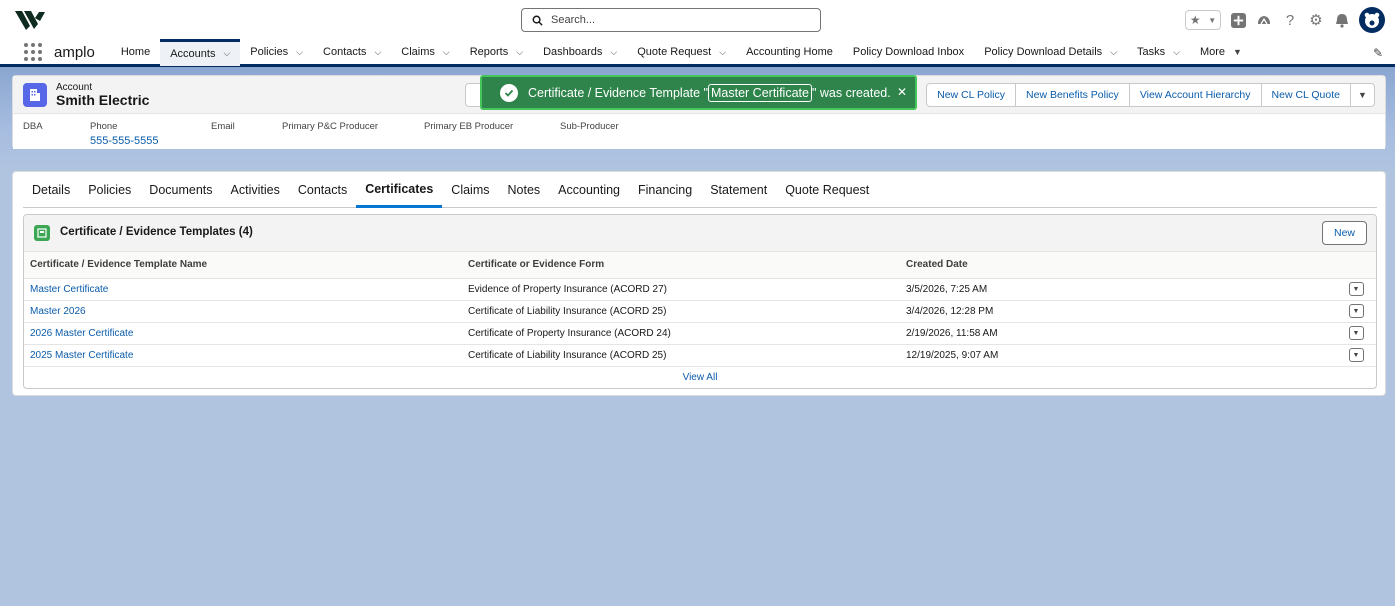 The width and height of the screenshot is (1395, 606). What do you see at coordinates (1372, 20) in the screenshot?
I see `user-avatar` at bounding box center [1372, 20].